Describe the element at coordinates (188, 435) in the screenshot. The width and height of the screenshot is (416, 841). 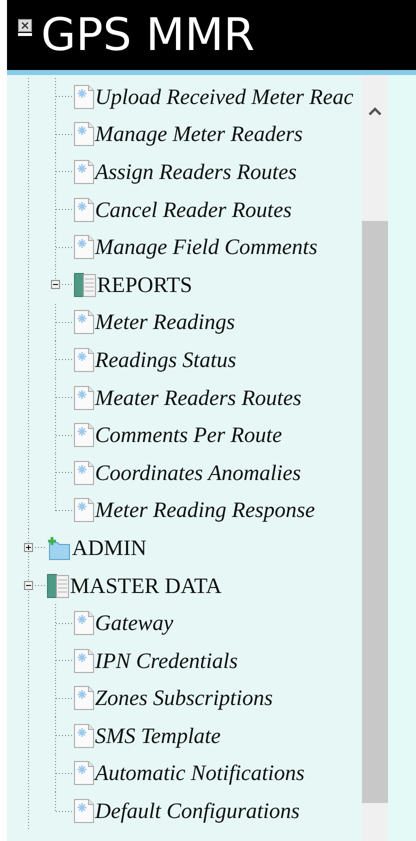
I see `tree-item-link: Comments Per Route` at that location.